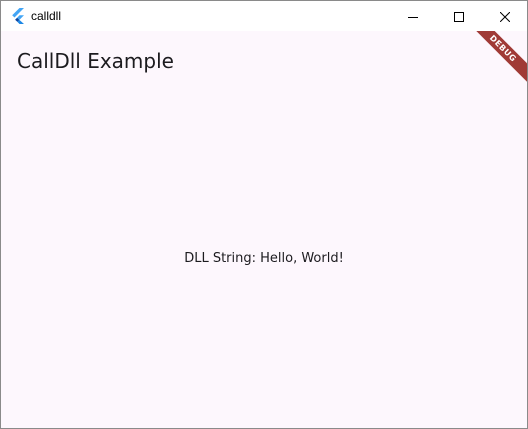  I want to click on close-button, so click(504, 16).